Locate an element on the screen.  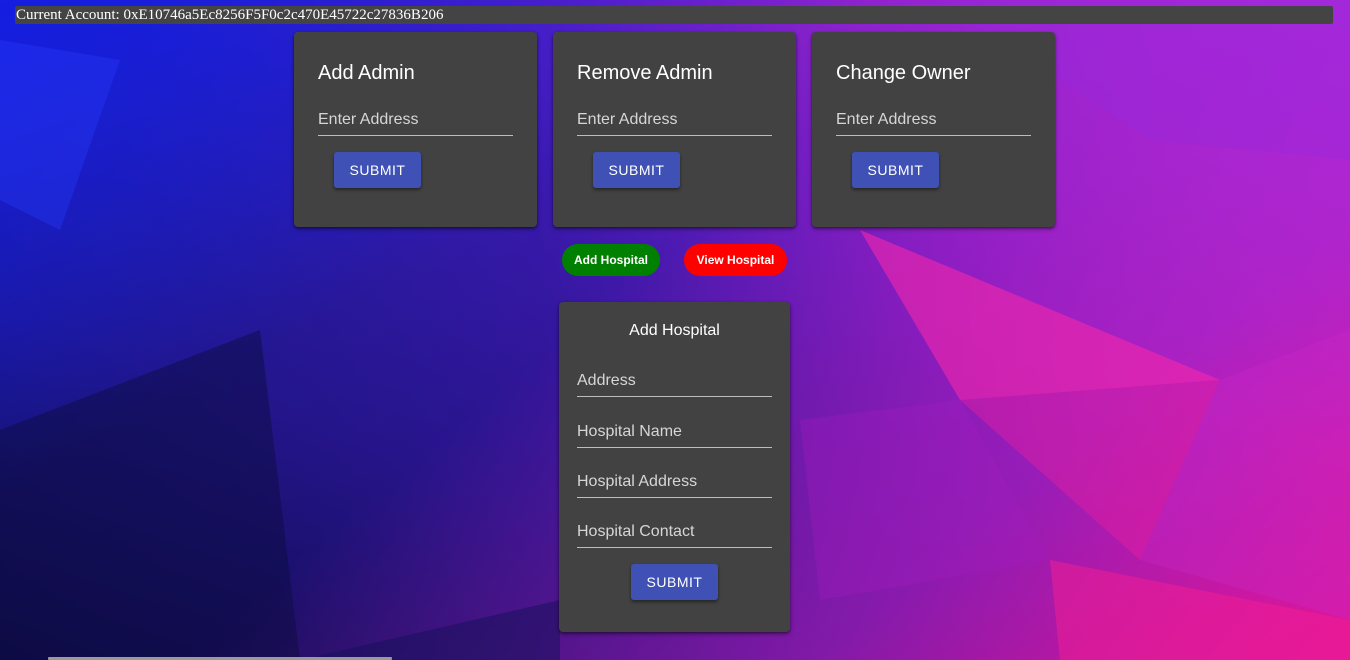
remove-admin-address-input is located at coordinates (674, 119).